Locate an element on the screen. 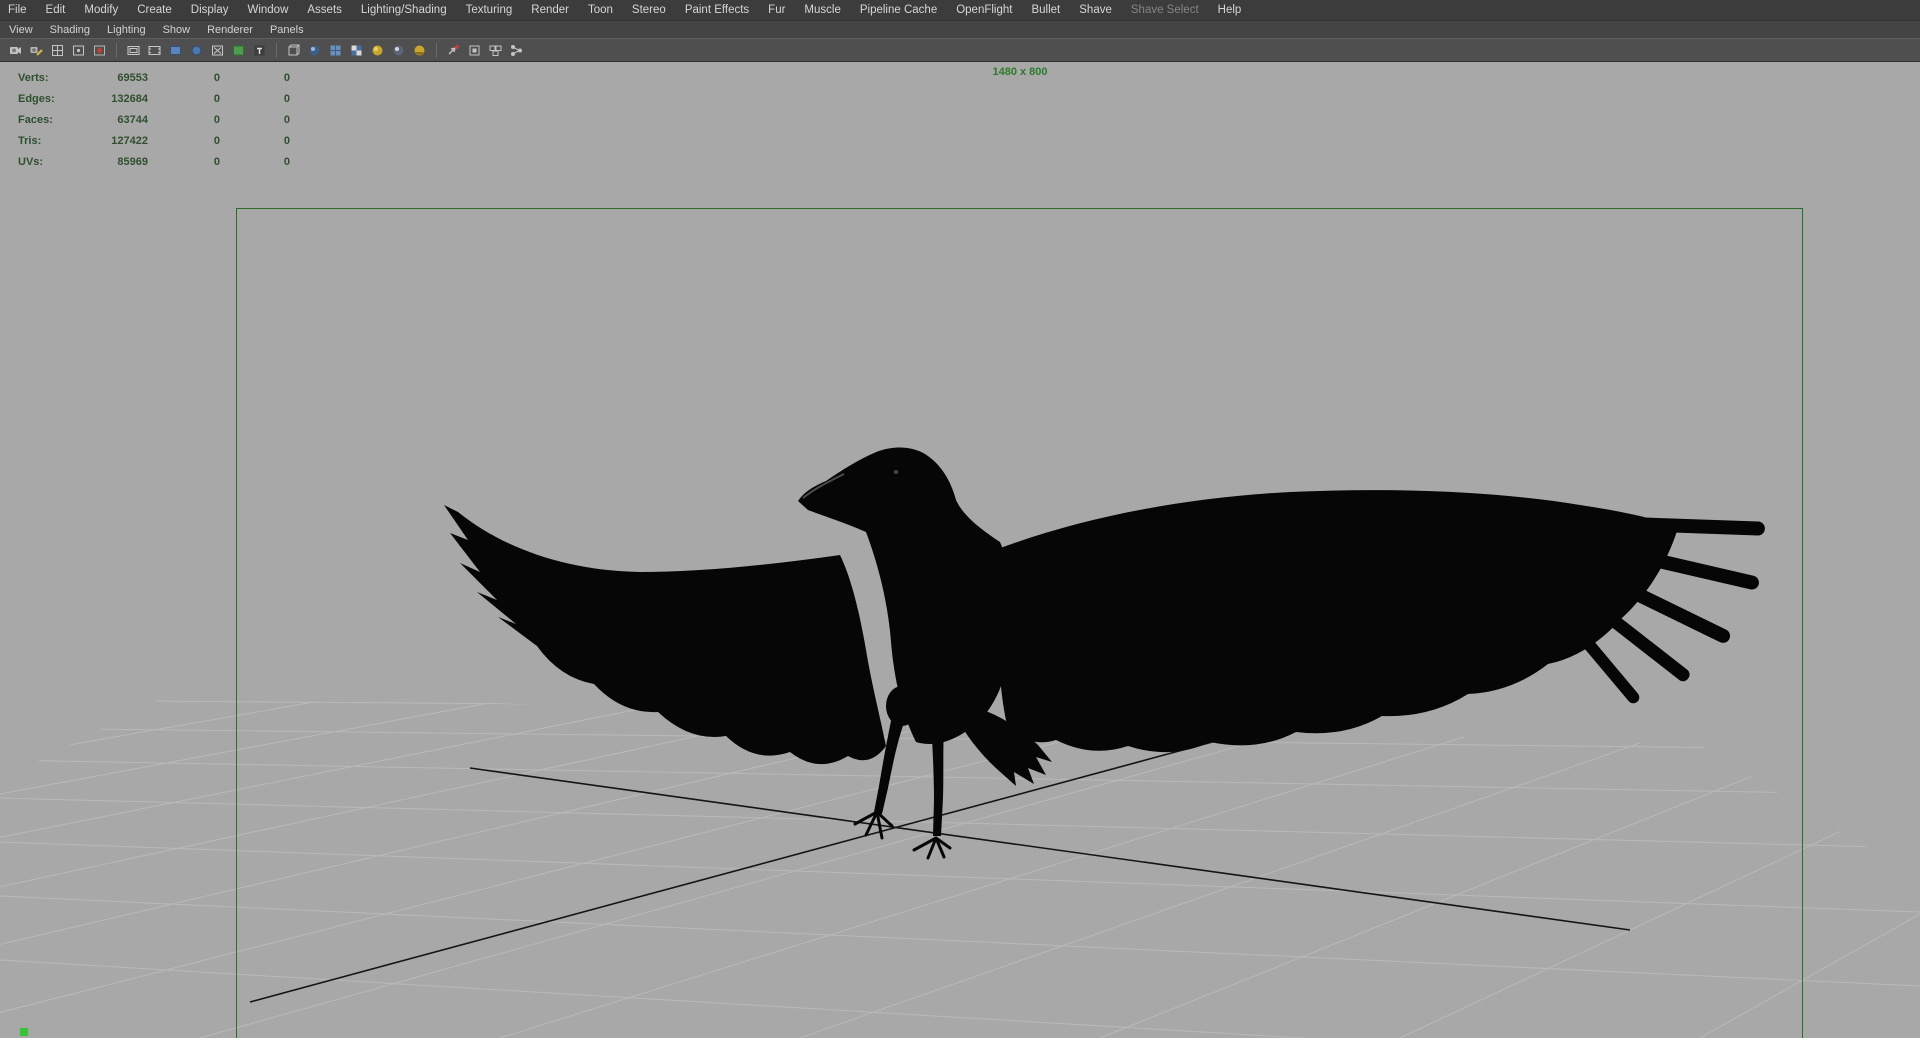 This screenshot has width=1920, height=1038. safe-title-icon is located at coordinates (238, 50).